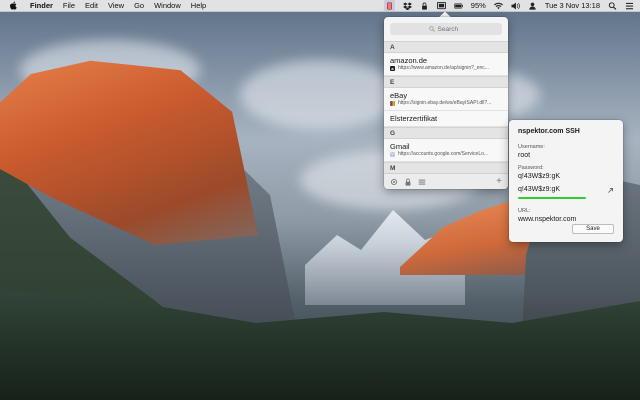 This screenshot has height=400, width=640. I want to click on google-favicon-icon: G, so click(392, 154).